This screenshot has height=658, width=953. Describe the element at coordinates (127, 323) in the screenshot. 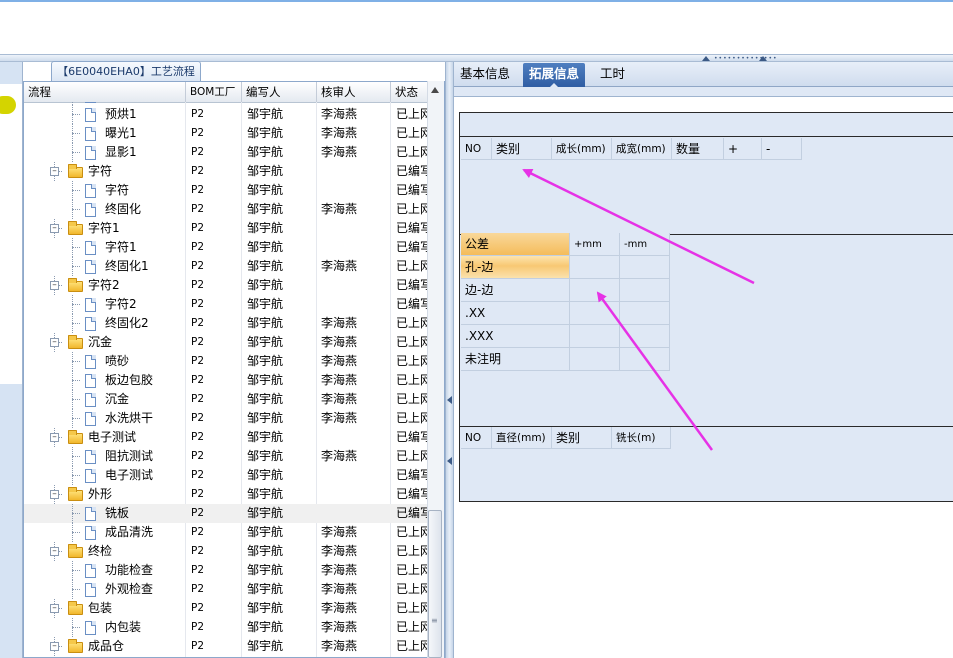

I see `tree-node-label: 终固化2` at that location.